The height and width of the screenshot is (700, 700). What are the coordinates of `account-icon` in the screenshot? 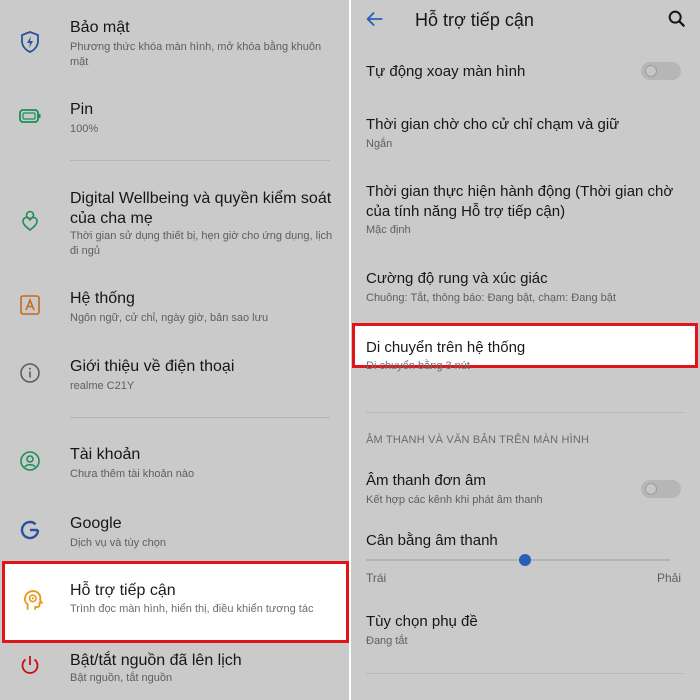 It's located at (30, 461).